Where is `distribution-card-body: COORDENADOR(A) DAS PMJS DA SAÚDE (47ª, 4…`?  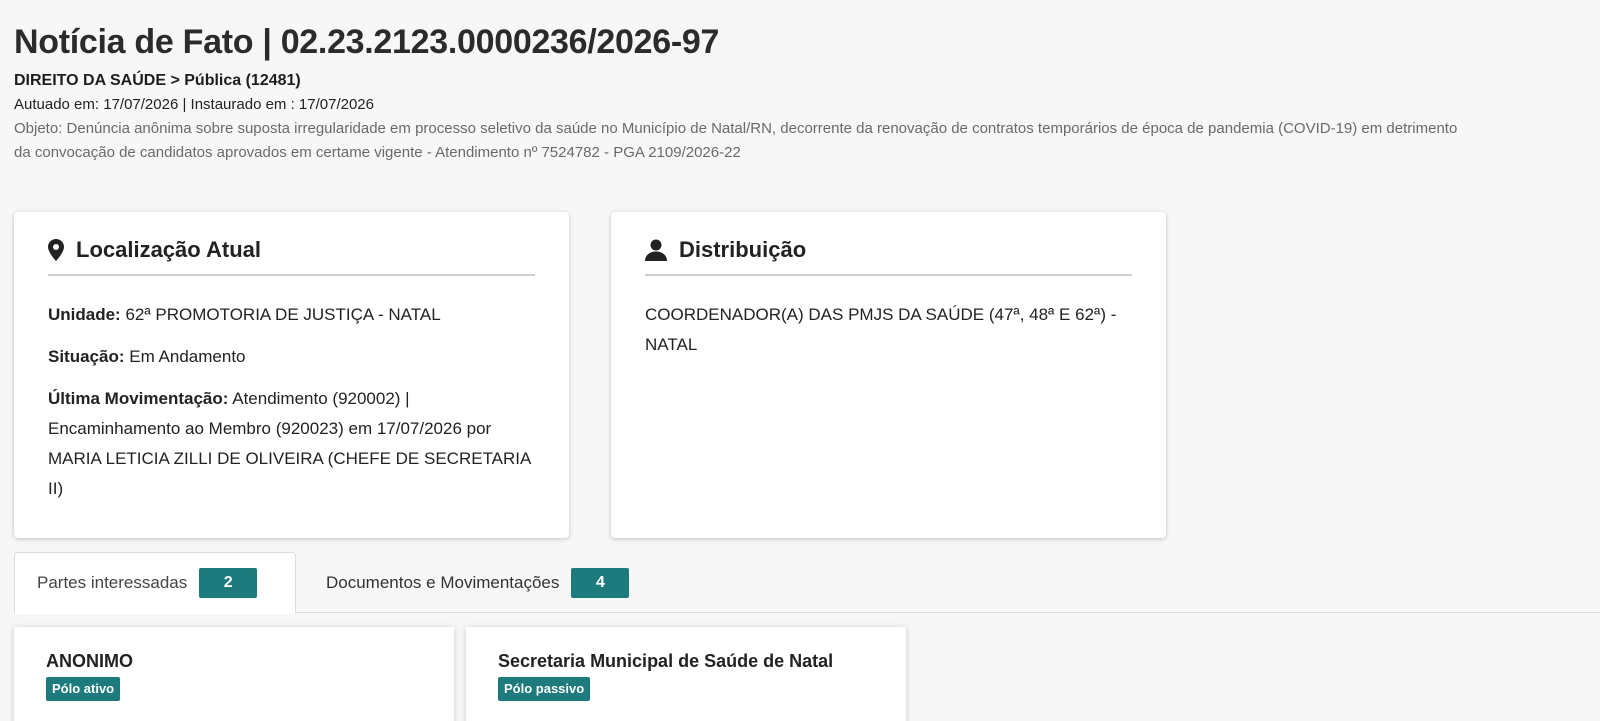 distribution-card-body: COORDENADOR(A) DAS PMJS DA SAÚDE (47ª, 4… is located at coordinates (888, 318).